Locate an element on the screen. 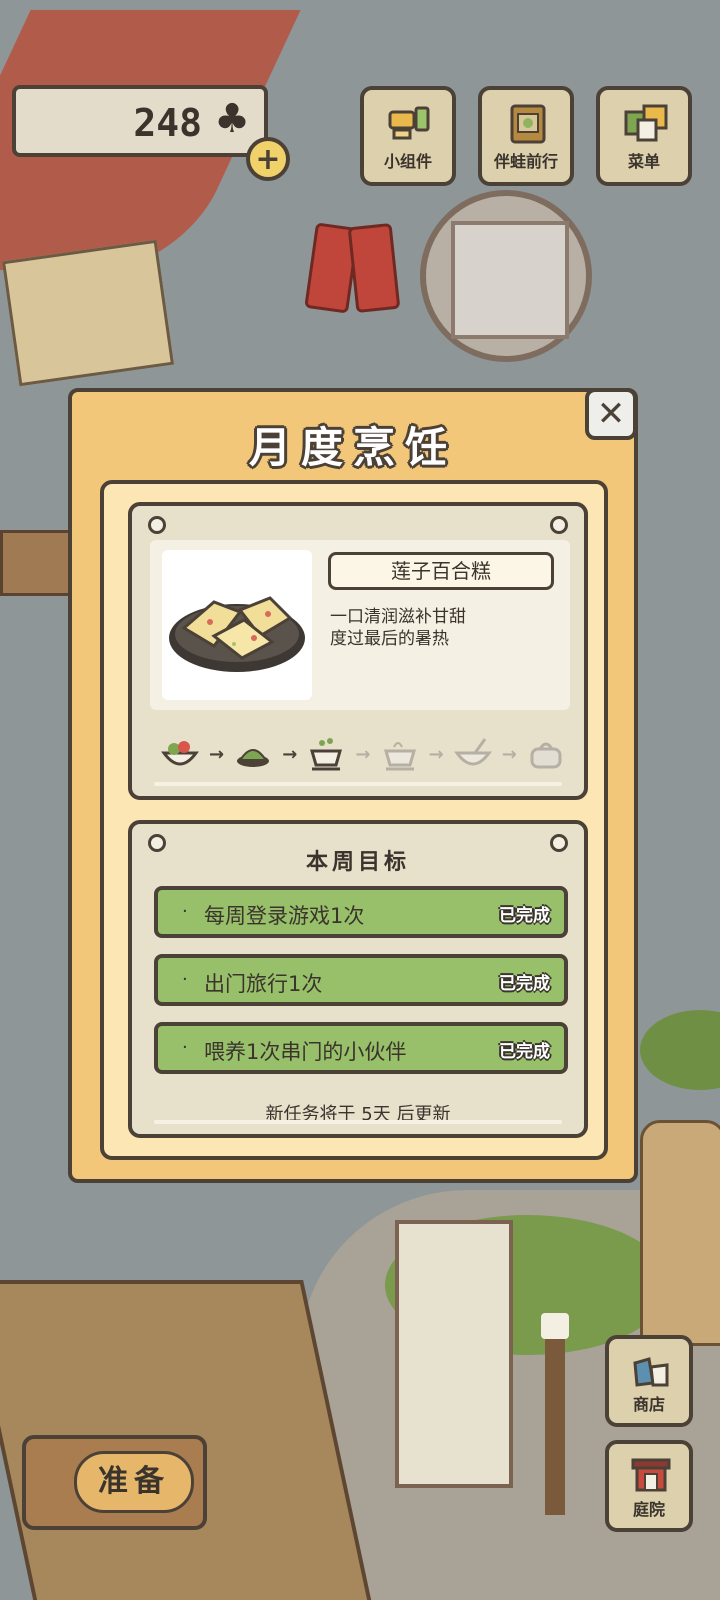 Image resolution: width=720 pixels, height=1600 pixels. prepare-button: 准备 is located at coordinates (114, 1482).